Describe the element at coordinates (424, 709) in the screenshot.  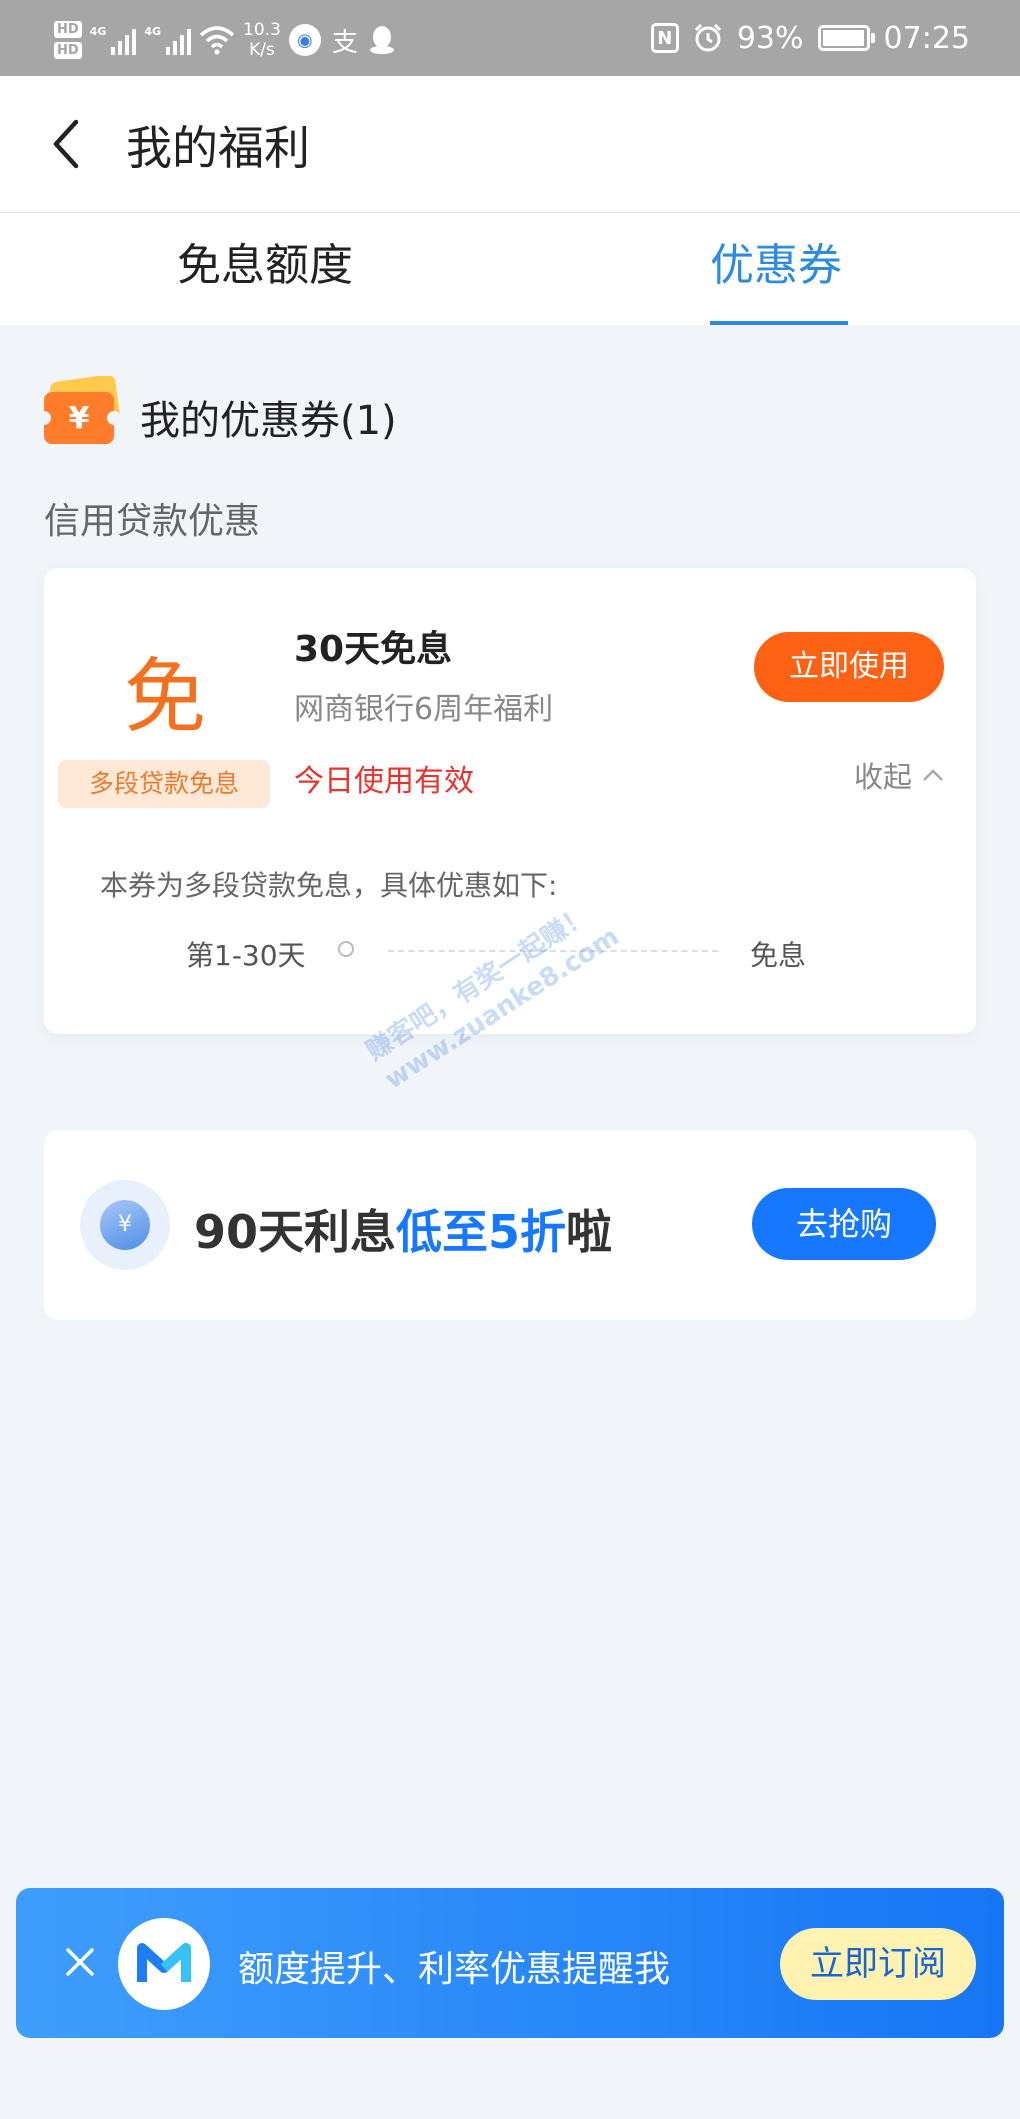
I see `coupon-description: 网商银行6周年福利` at that location.